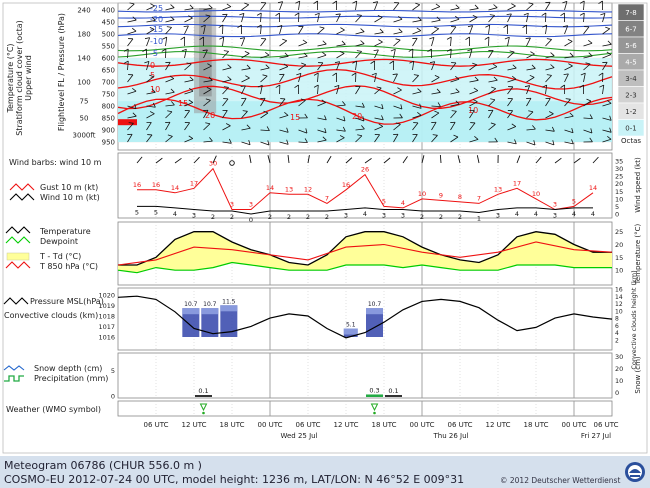 The image size is (650, 488). What do you see at coordinates (19, 78) in the screenshot?
I see `left-label-cloud-cover: Stratiform cloud cover (octa)` at bounding box center [19, 78].